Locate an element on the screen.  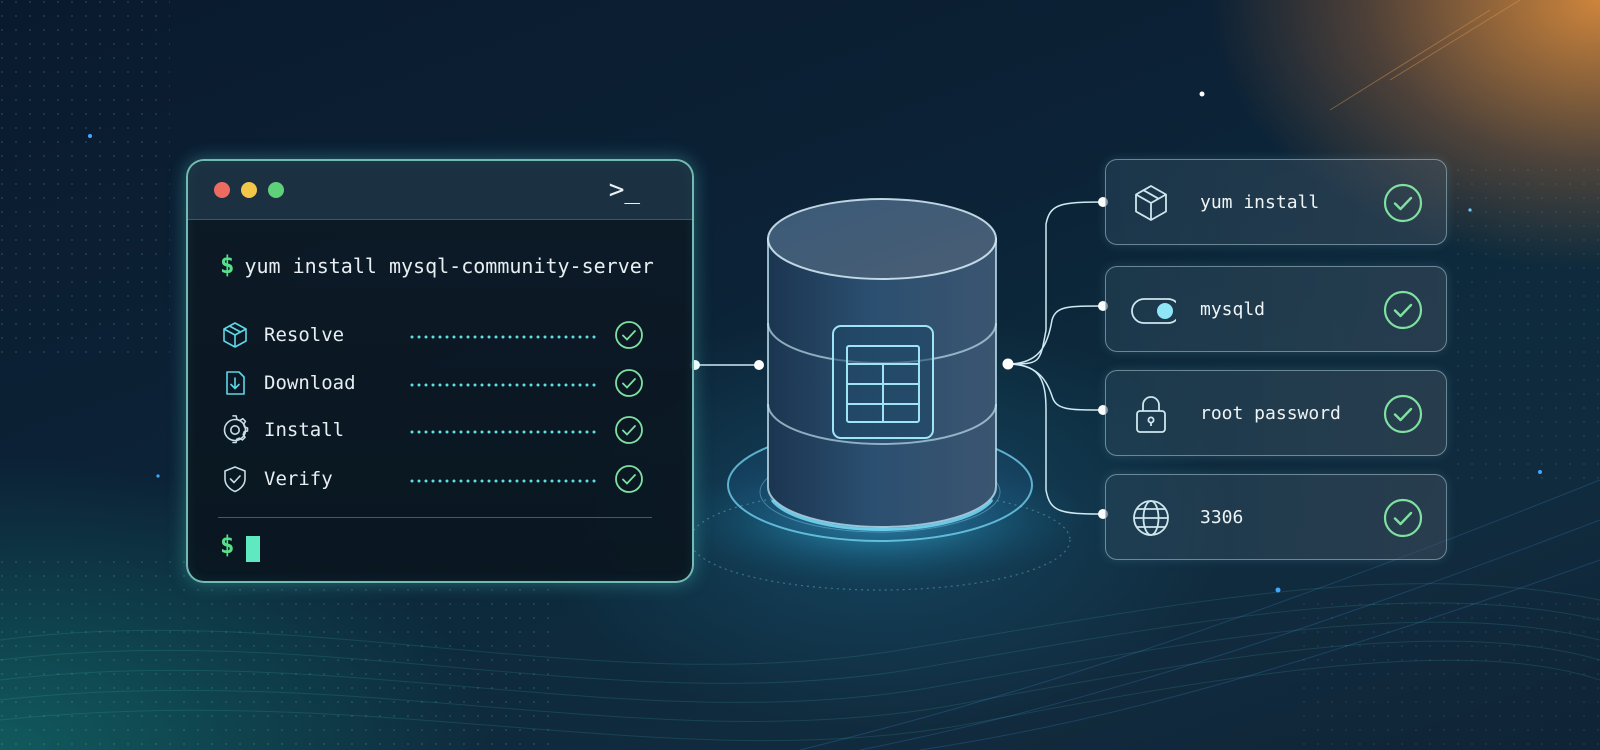
card-yum-install: yum install is located at coordinates (1276, 202).